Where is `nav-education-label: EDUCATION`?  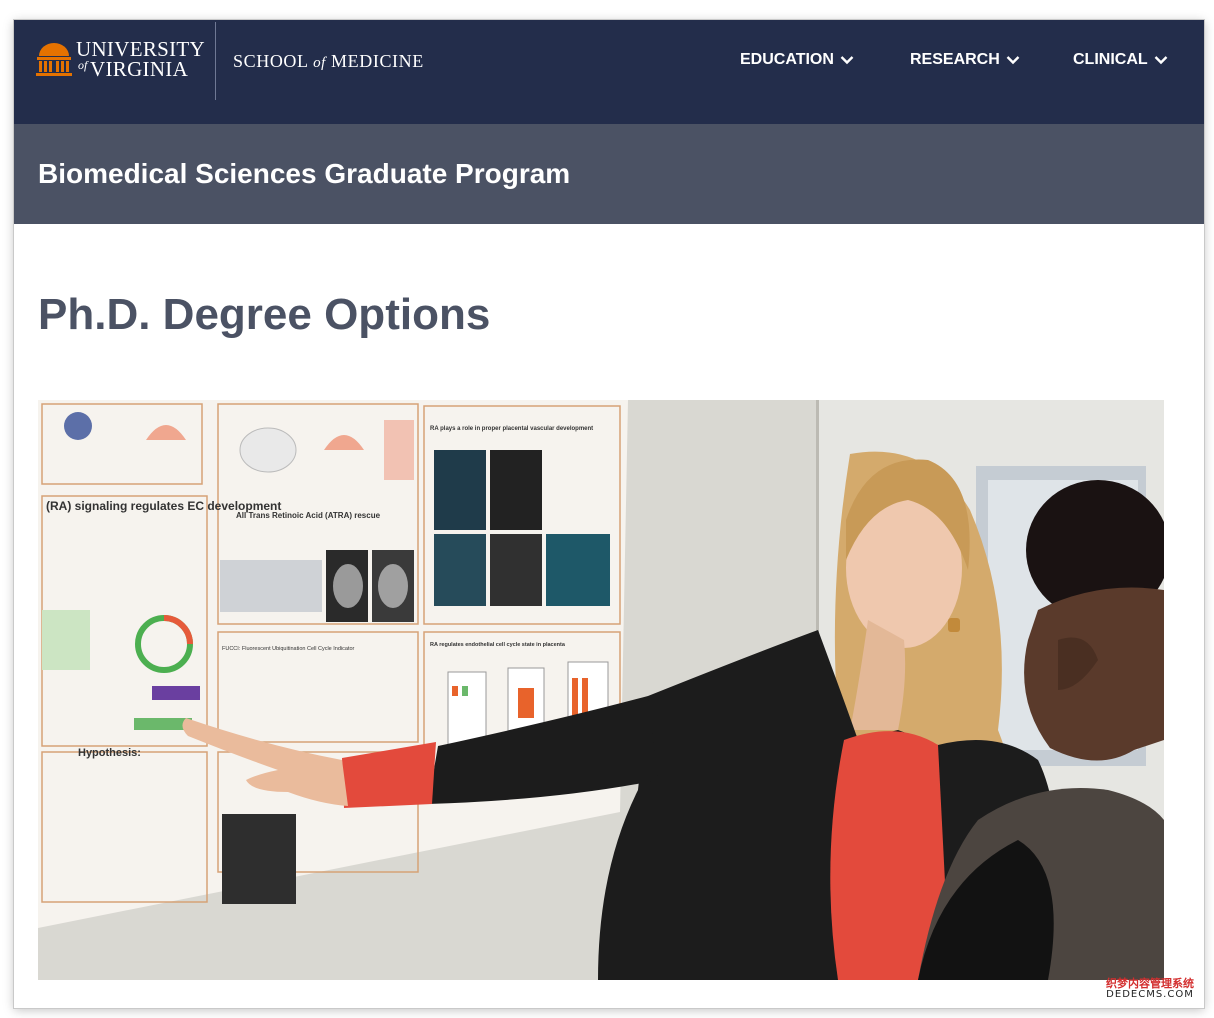
nav-education-label: EDUCATION is located at coordinates (787, 59).